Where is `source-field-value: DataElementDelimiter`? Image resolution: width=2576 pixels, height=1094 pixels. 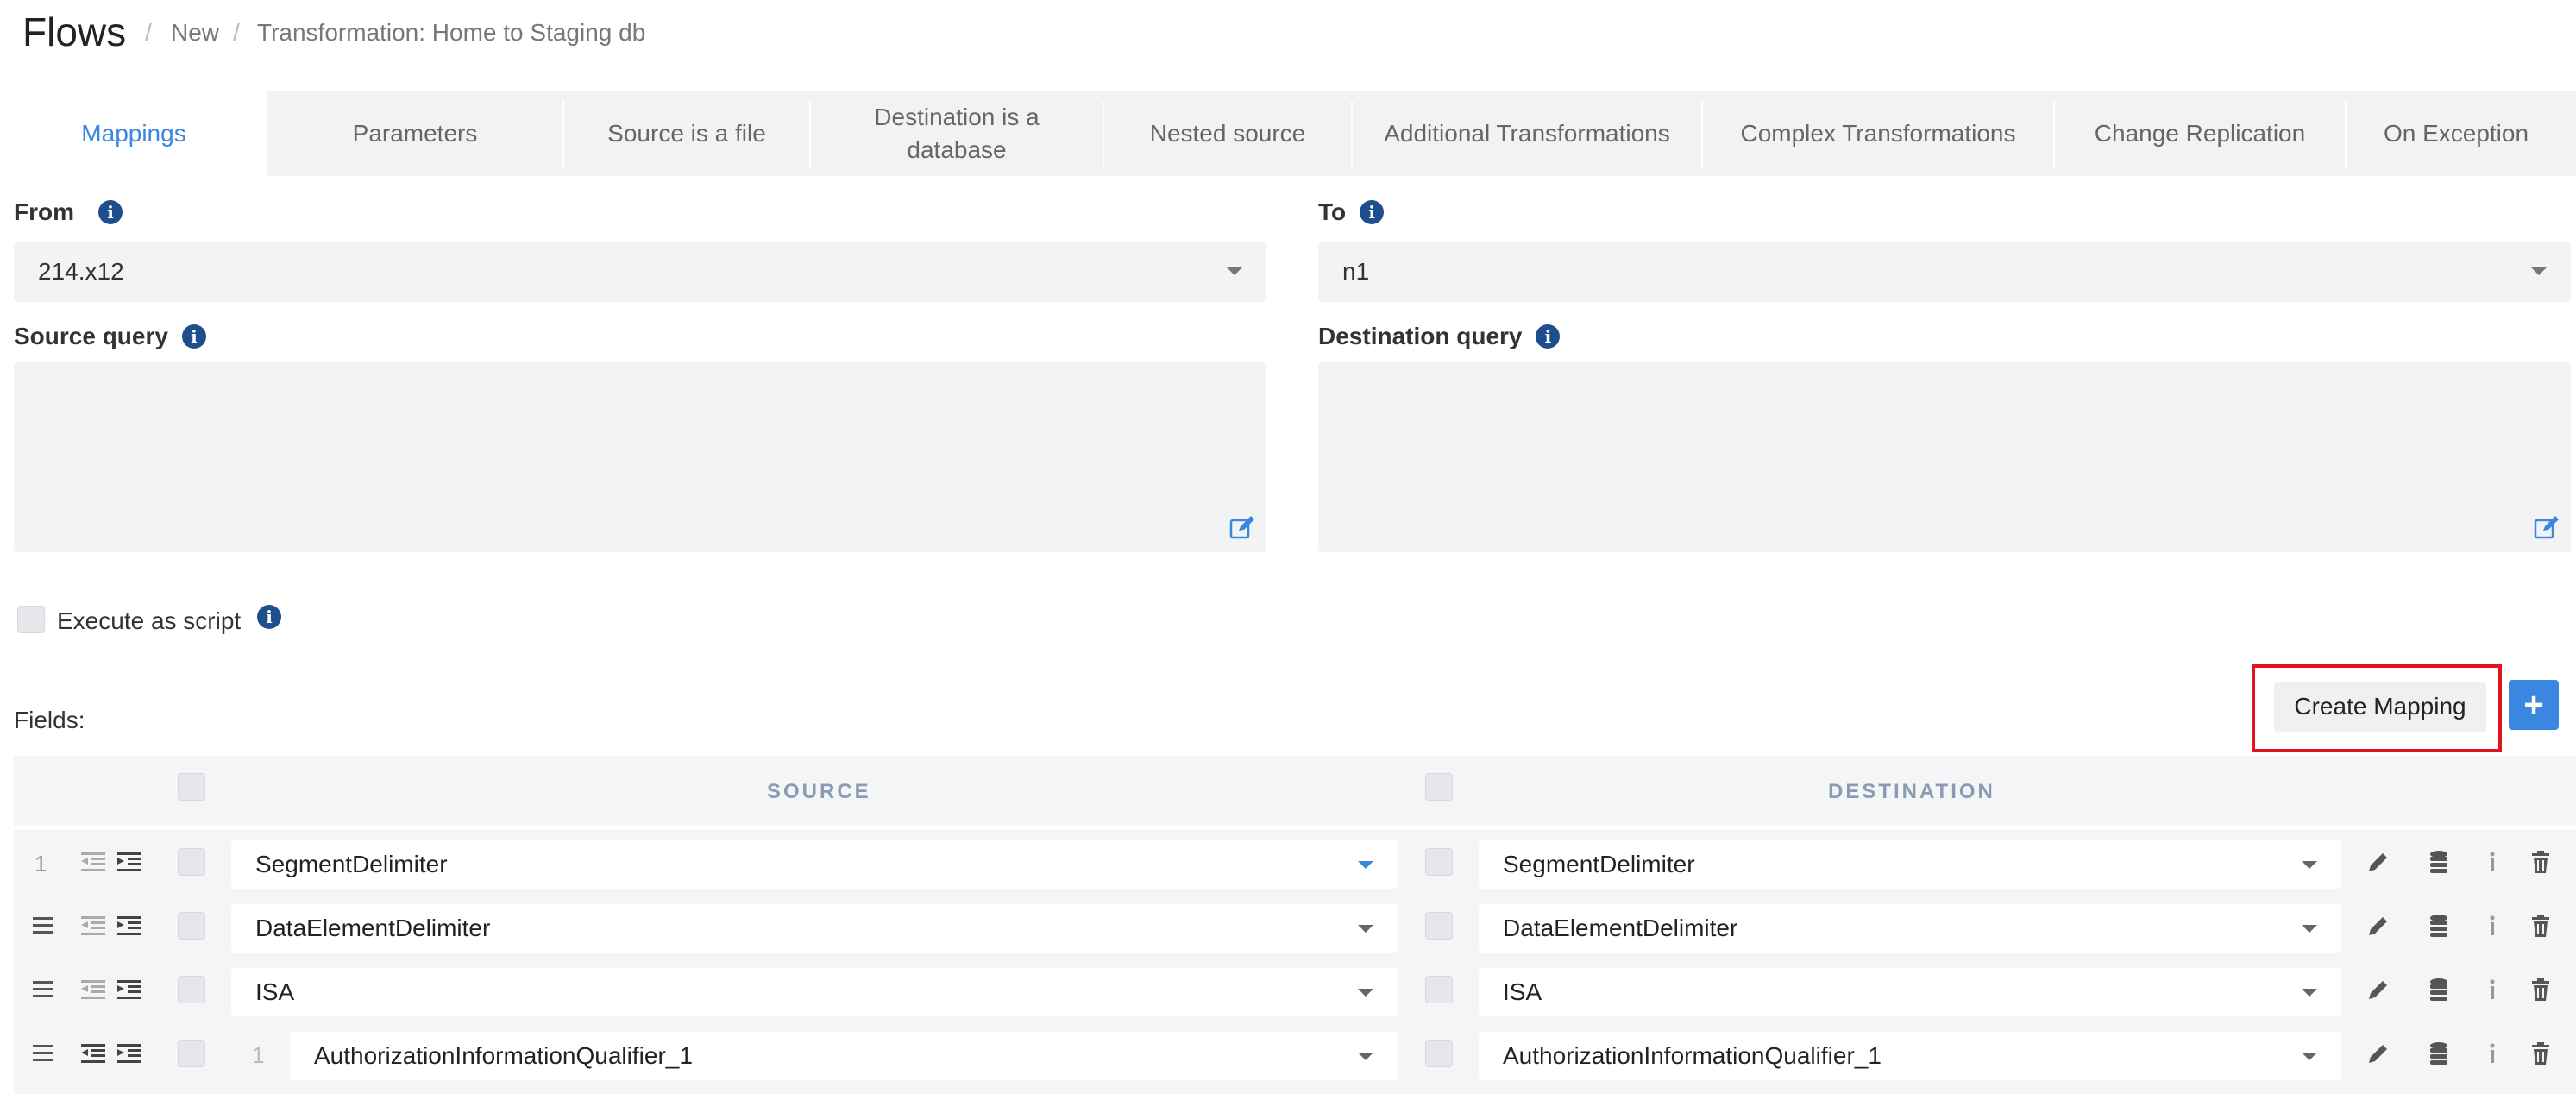
source-field-value: DataElementDelimiter is located at coordinates (373, 928).